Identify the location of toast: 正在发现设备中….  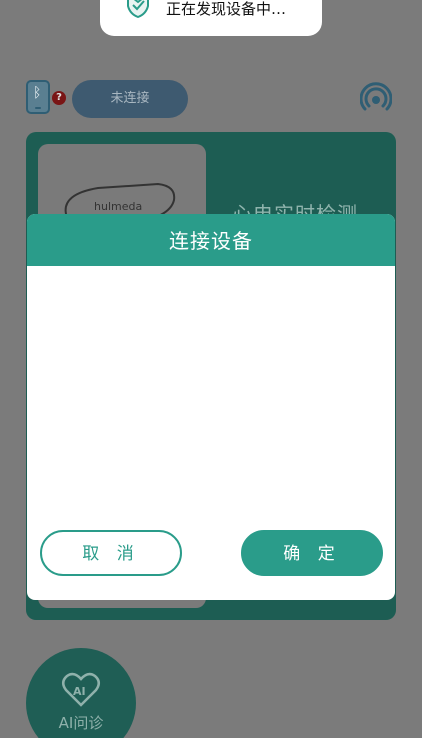
(211, 18).